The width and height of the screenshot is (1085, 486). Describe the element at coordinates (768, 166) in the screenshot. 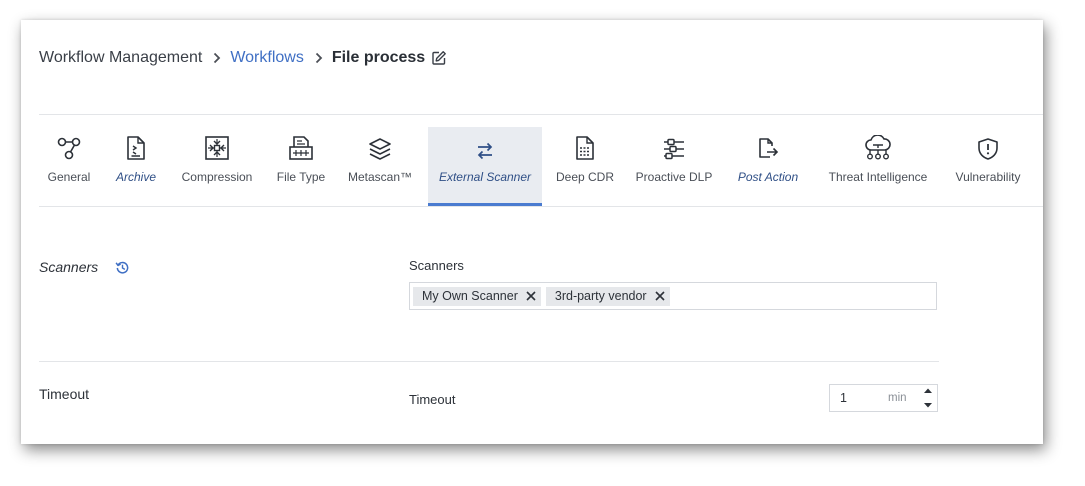

I see `tab-post-action: Post Action` at that location.